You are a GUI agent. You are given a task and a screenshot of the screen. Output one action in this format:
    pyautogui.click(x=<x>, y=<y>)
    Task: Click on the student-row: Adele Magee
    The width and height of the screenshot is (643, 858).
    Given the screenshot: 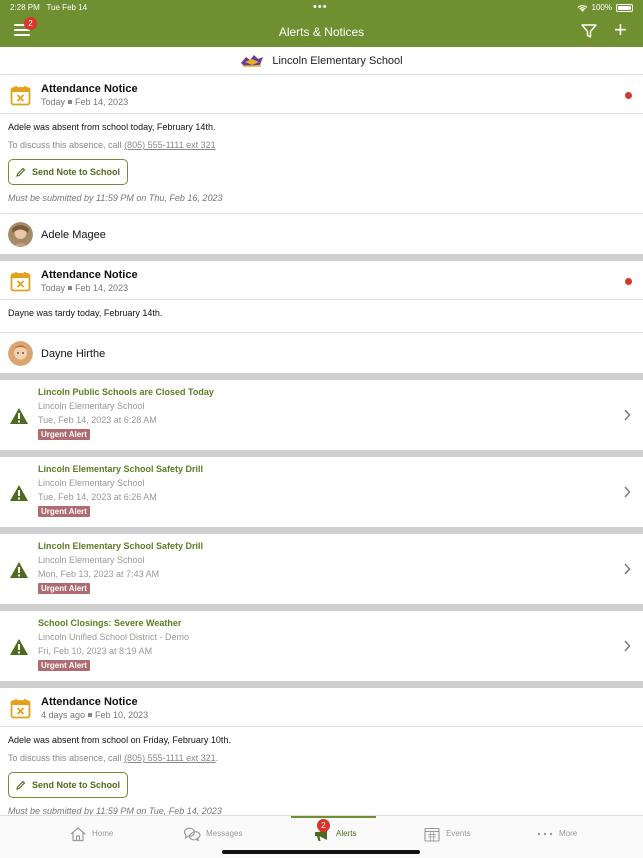 What is the action you would take?
    pyautogui.click(x=321, y=234)
    